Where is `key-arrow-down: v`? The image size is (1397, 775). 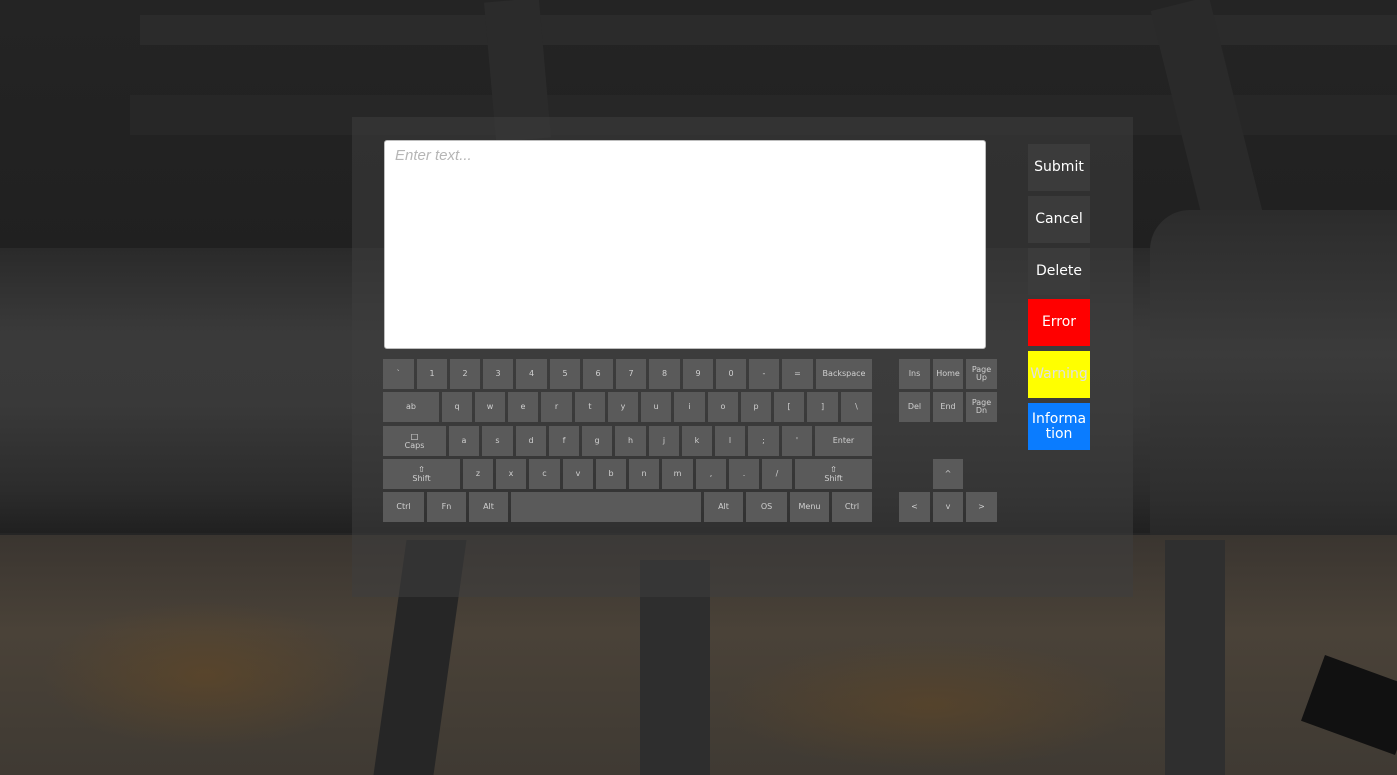
key-arrow-down: v is located at coordinates (948, 507).